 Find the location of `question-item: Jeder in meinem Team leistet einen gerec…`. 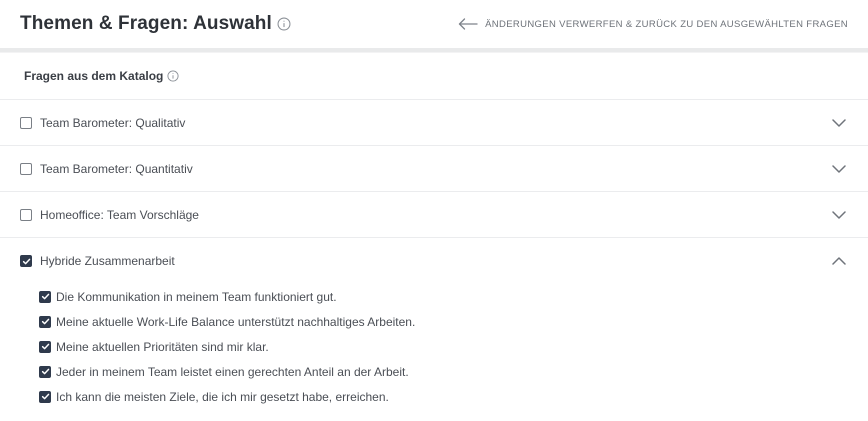

question-item: Jeder in meinem Team leistet einen gerec… is located at coordinates (453, 371).